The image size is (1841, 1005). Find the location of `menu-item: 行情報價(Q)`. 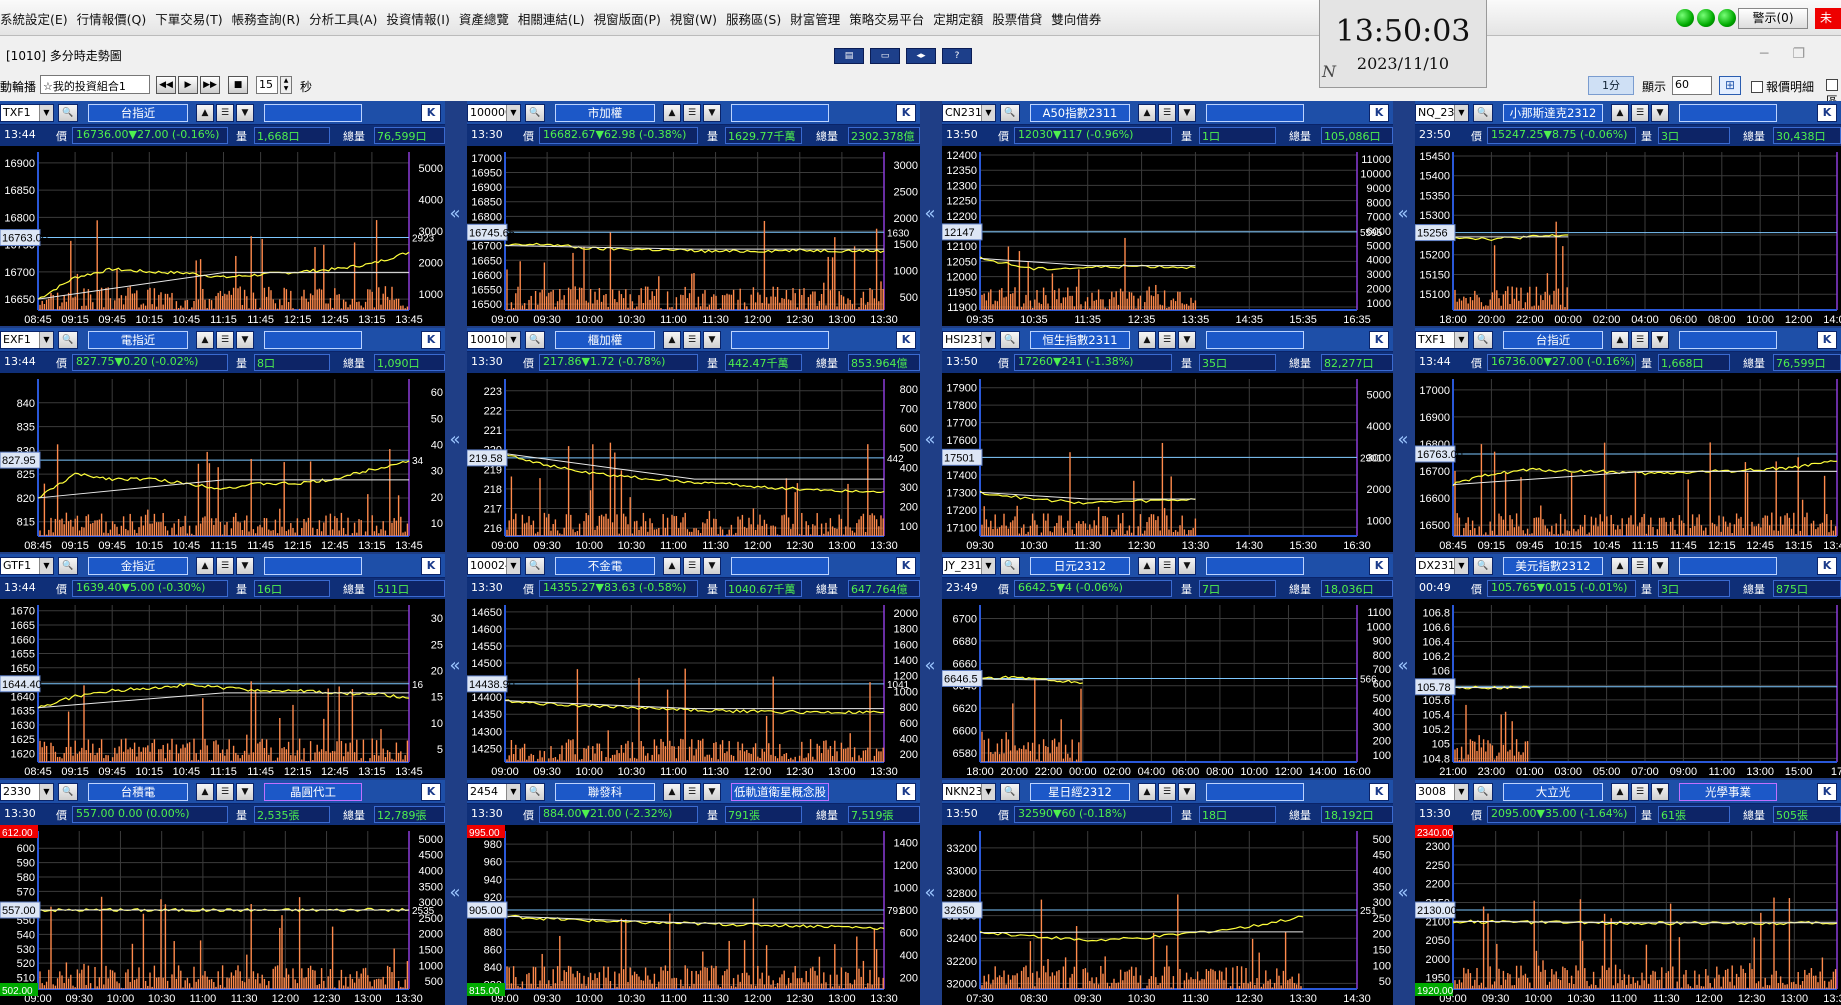

menu-item: 行情報價(Q) is located at coordinates (112, 18).